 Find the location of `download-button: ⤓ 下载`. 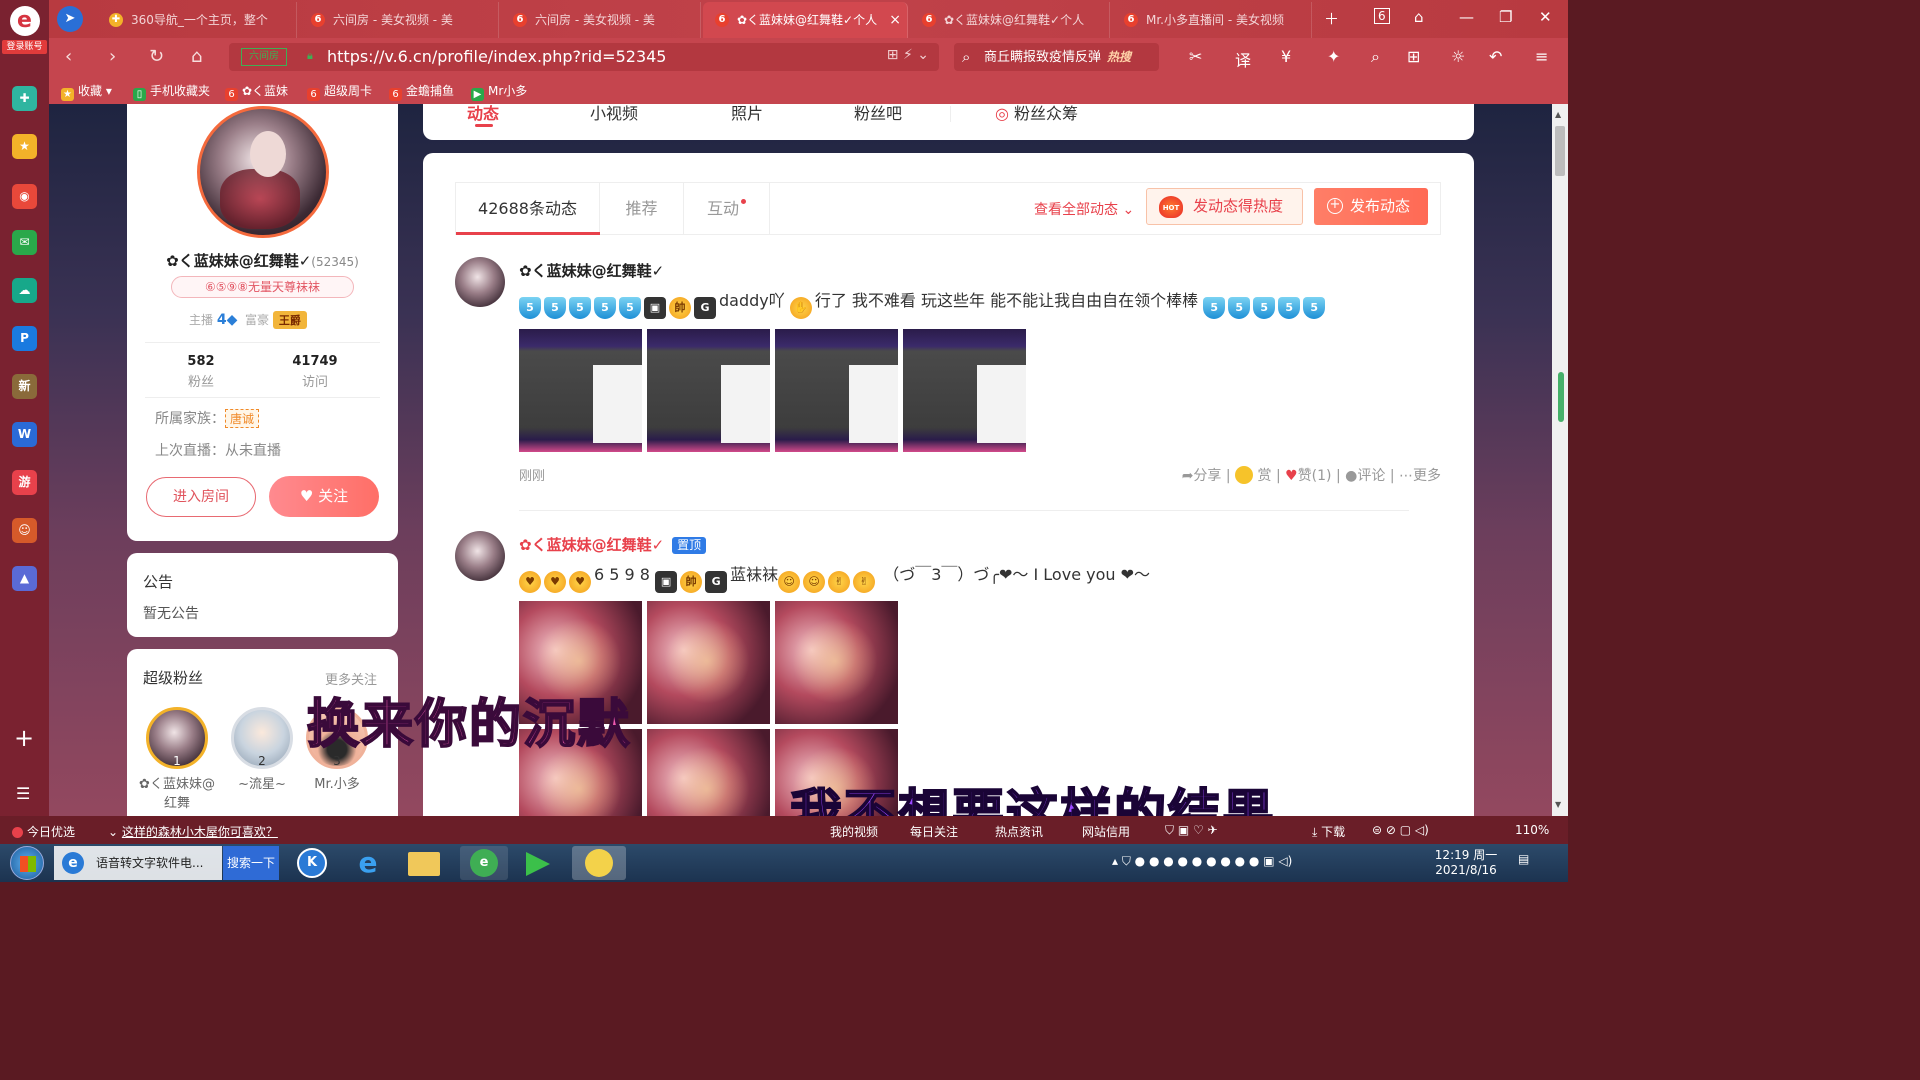

download-button: ⤓ 下载 is located at coordinates (1328, 831).